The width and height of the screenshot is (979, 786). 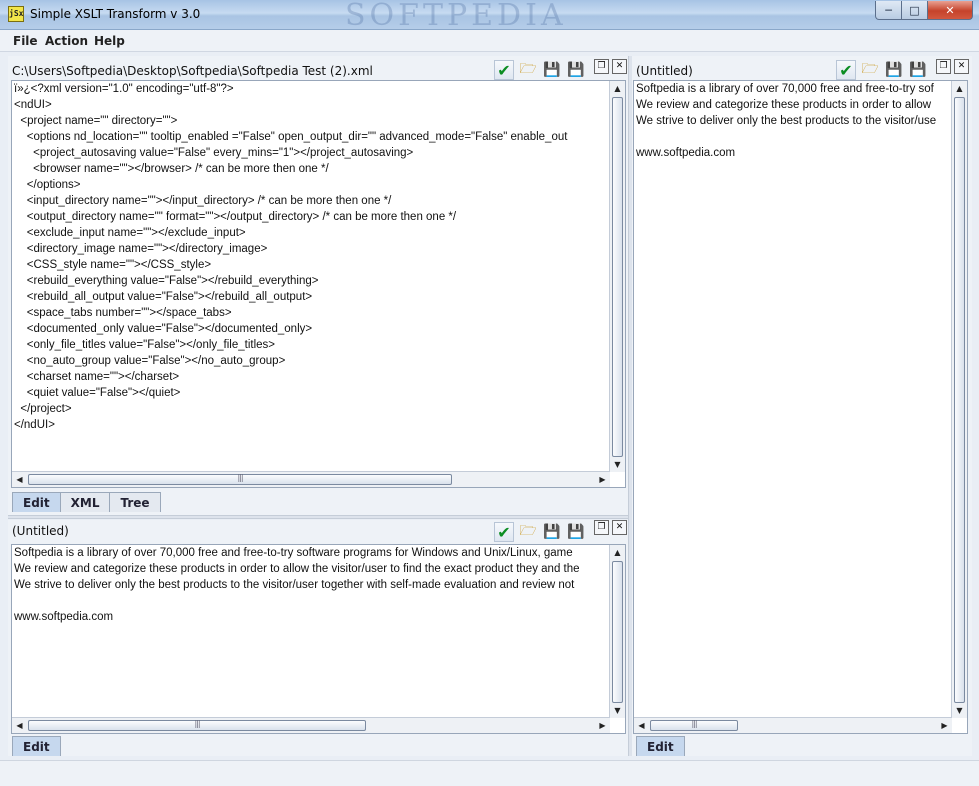 I want to click on xsl-tabs: Edit, so click(x=36, y=746).